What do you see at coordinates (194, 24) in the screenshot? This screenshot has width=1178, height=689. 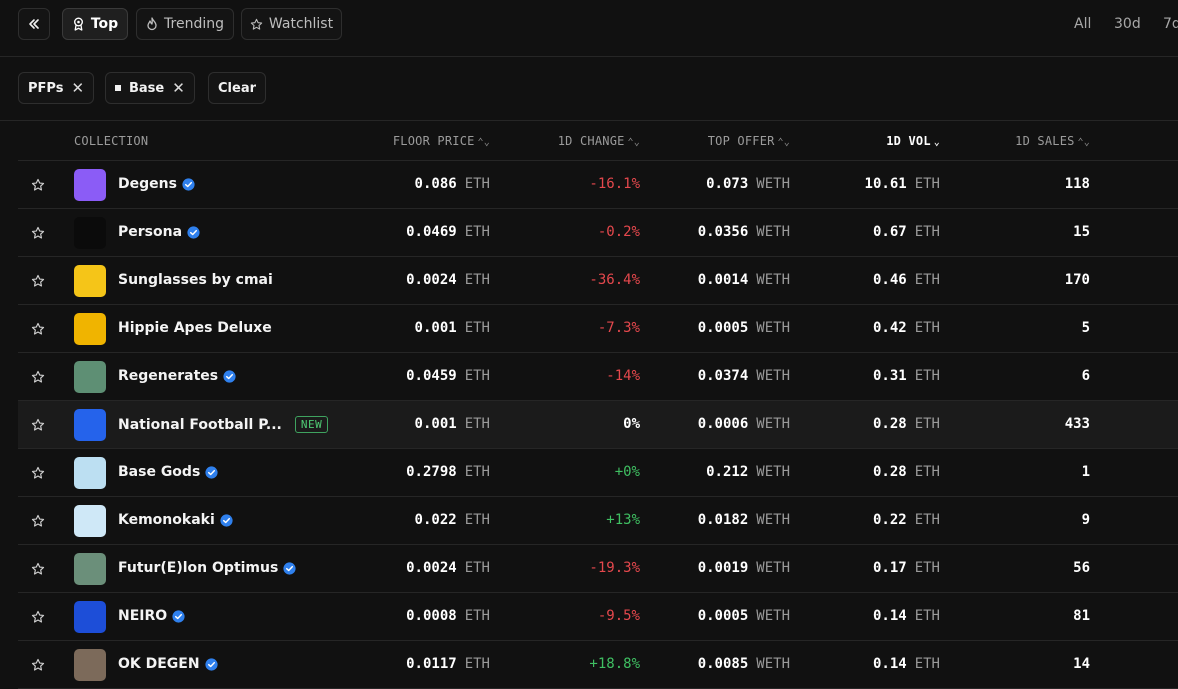 I see `tab-trending-label: Trending` at bounding box center [194, 24].